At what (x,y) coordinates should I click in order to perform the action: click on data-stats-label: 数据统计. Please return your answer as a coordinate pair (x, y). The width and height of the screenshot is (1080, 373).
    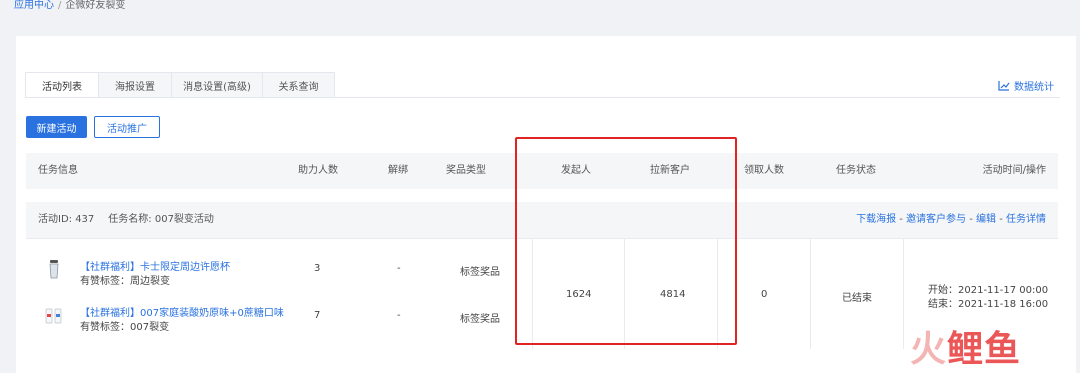
    Looking at the image, I should click on (1034, 87).